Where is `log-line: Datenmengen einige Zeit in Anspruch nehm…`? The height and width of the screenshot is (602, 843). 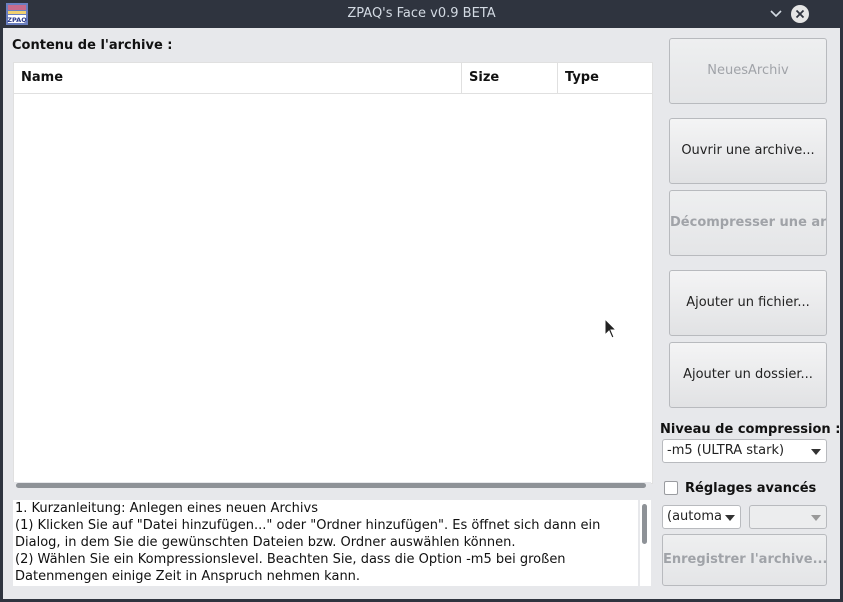
log-line: Datenmengen einige Zeit in Anspruch nehm… is located at coordinates (188, 576).